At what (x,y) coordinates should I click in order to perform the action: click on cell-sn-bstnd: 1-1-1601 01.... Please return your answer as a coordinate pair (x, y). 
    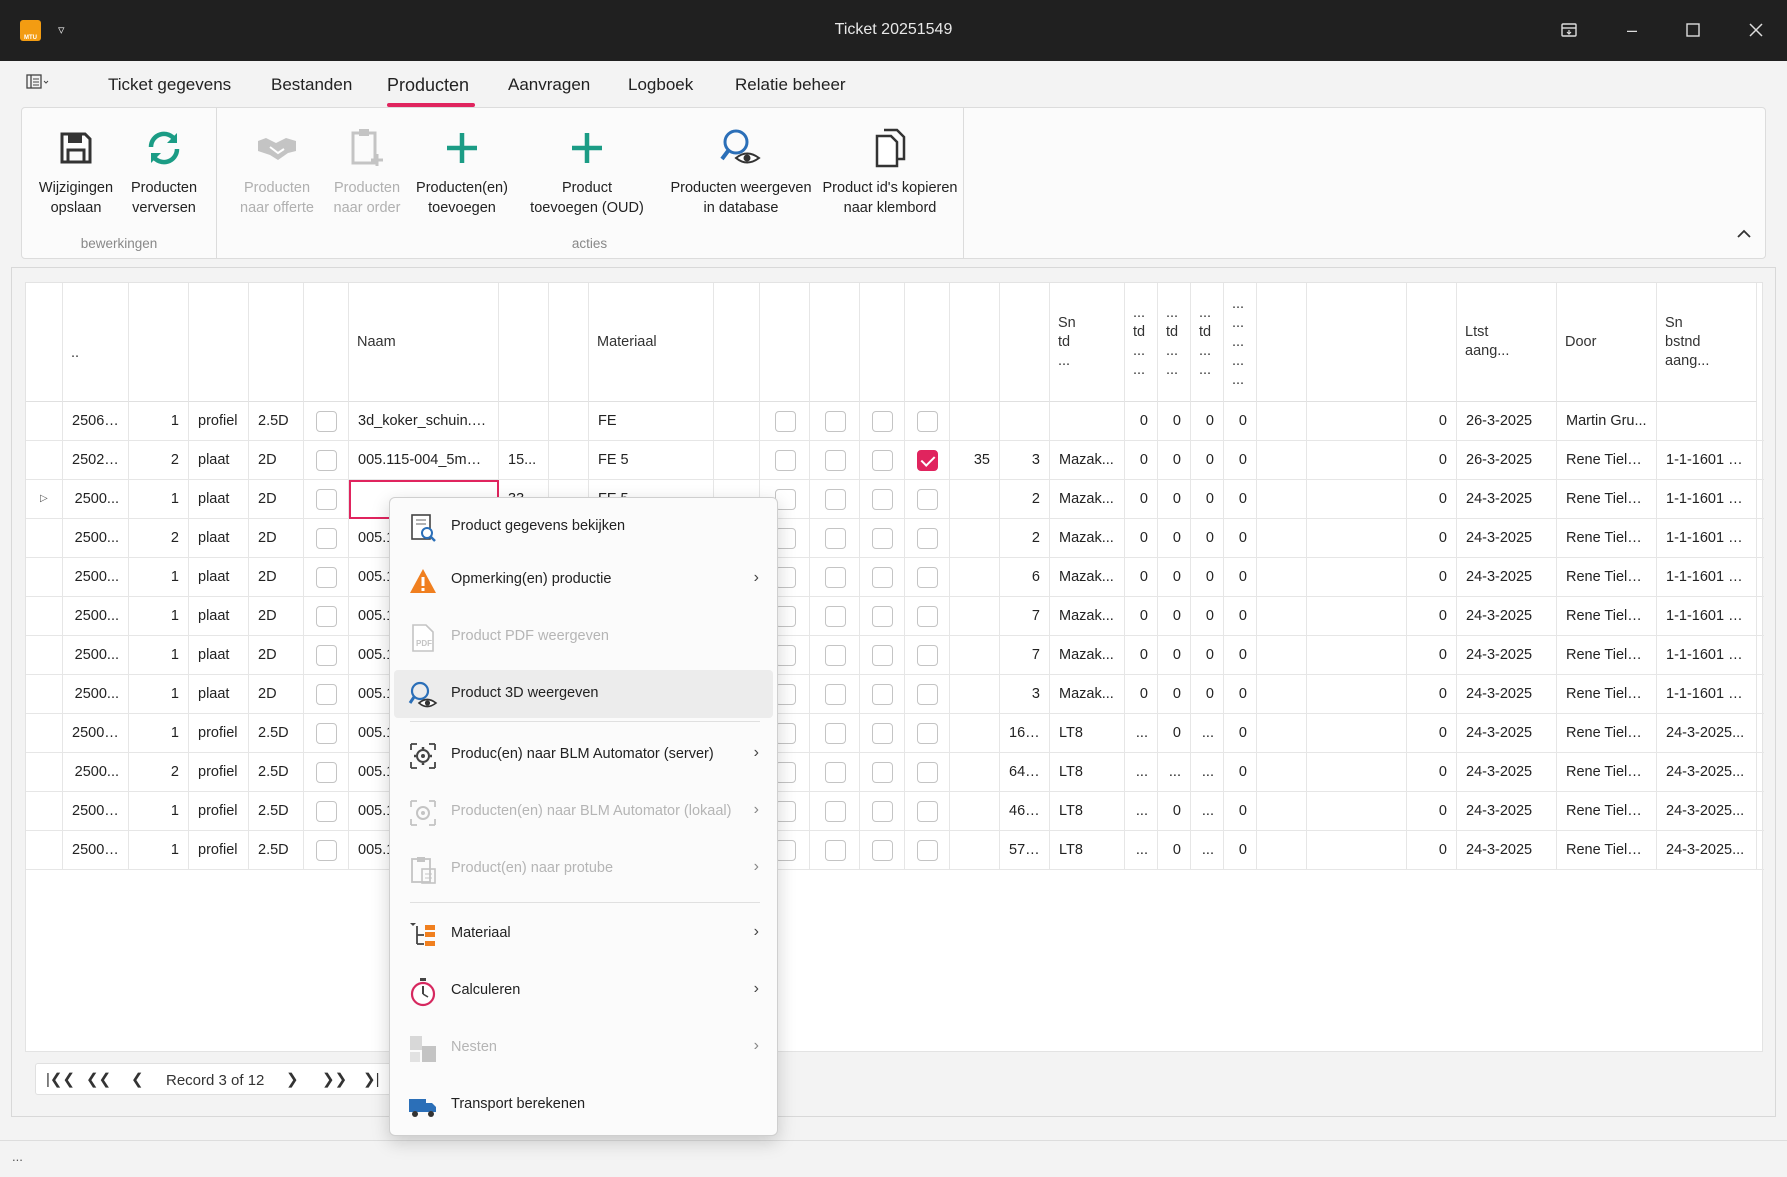
    Looking at the image, I should click on (1707, 694).